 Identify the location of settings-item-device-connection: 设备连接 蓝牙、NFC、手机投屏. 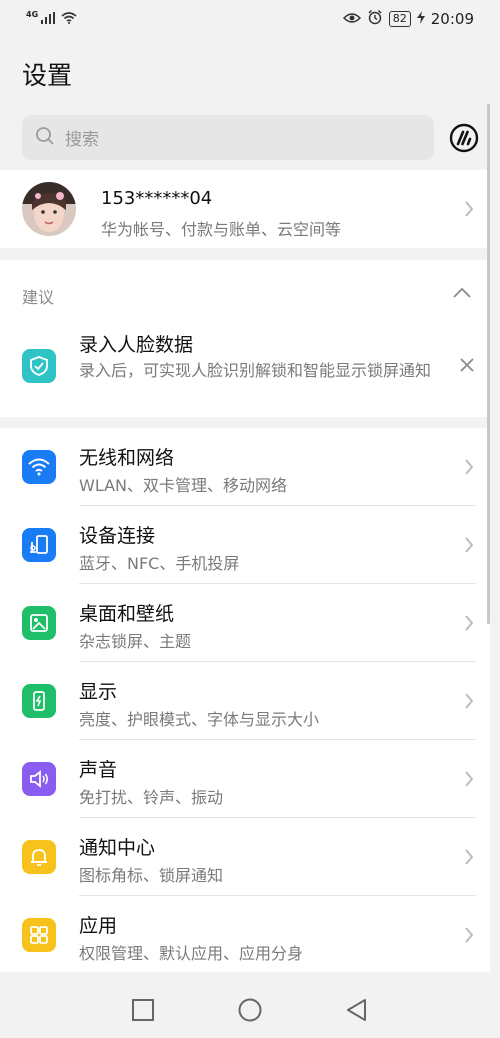
(245, 545).